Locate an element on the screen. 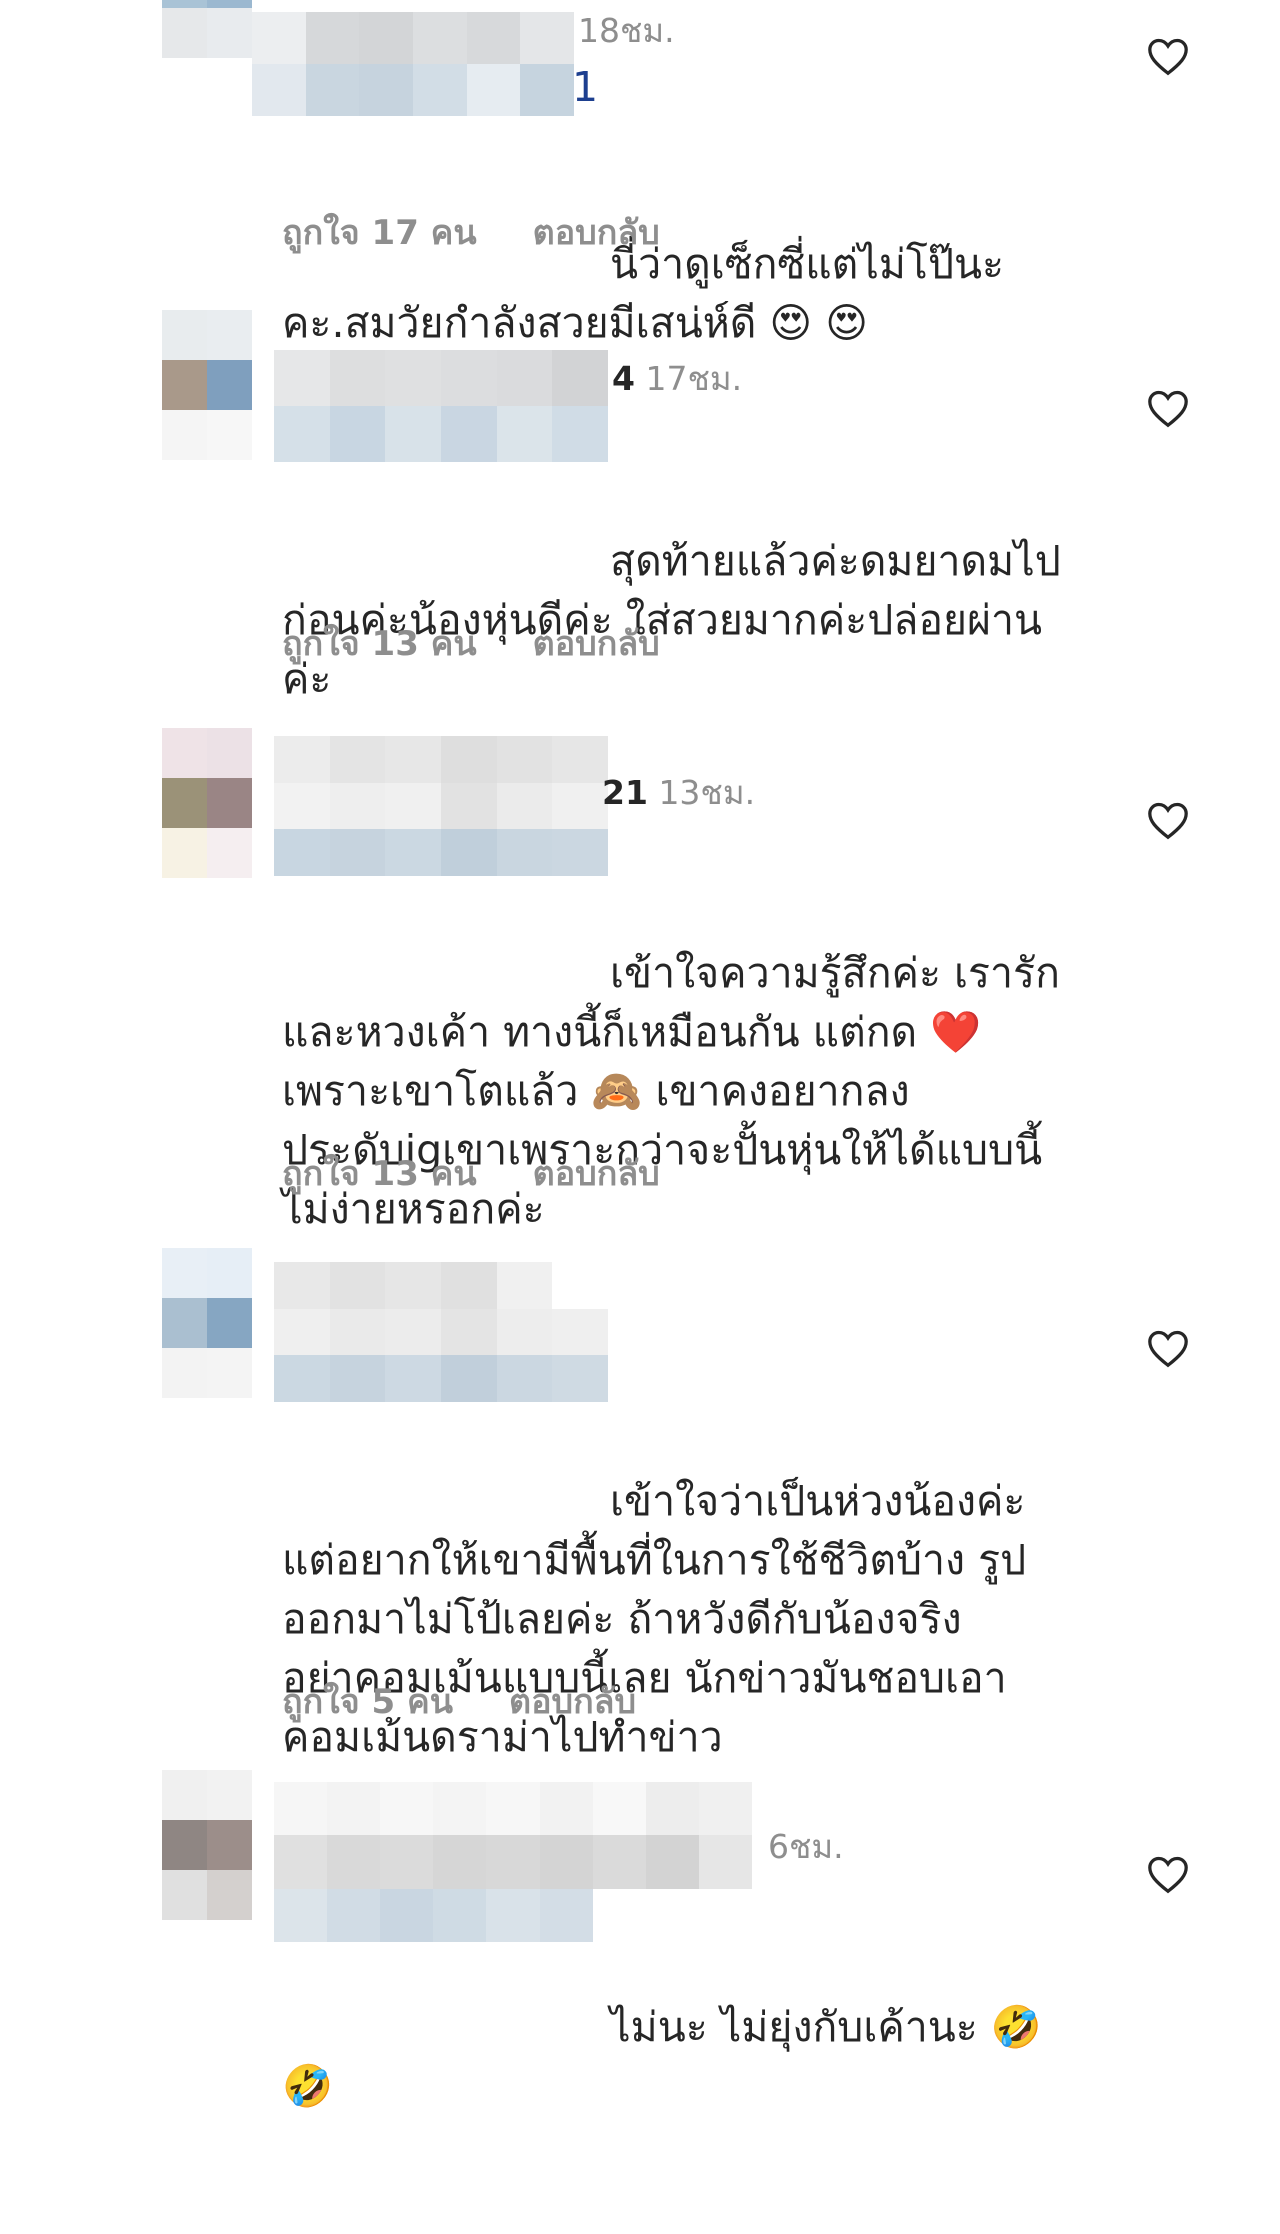 The height and width of the screenshot is (2234, 1280). comment-text: ไม่นะ ไม่ยุ่งกับเค้านะ 🤣 🤣 is located at coordinates (692, 2057).